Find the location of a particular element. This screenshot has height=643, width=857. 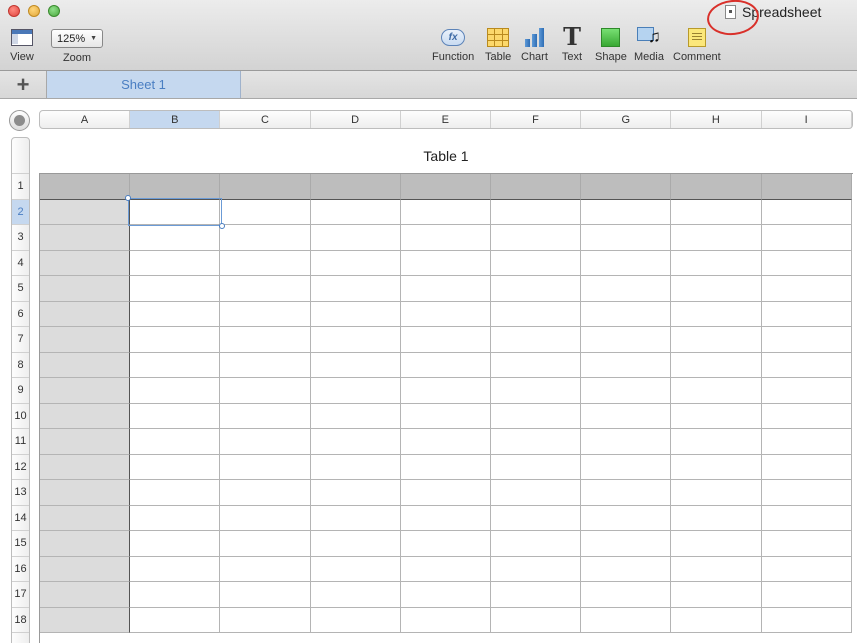

row-header-8: 8 is located at coordinates (20, 365).